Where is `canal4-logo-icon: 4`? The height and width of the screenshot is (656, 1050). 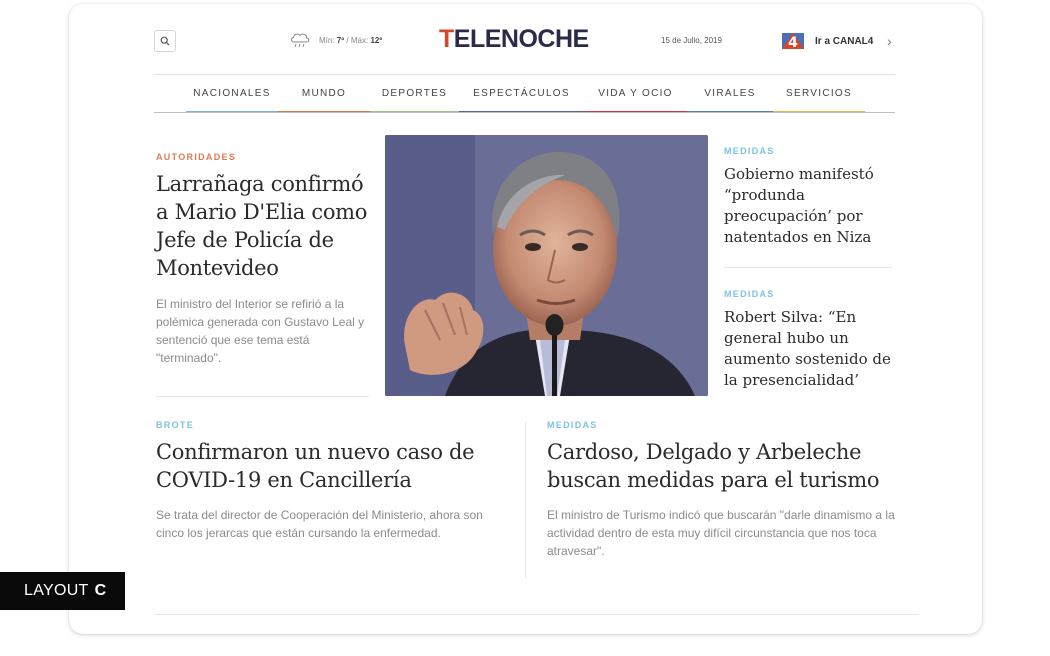 canal4-logo-icon: 4 is located at coordinates (793, 42).